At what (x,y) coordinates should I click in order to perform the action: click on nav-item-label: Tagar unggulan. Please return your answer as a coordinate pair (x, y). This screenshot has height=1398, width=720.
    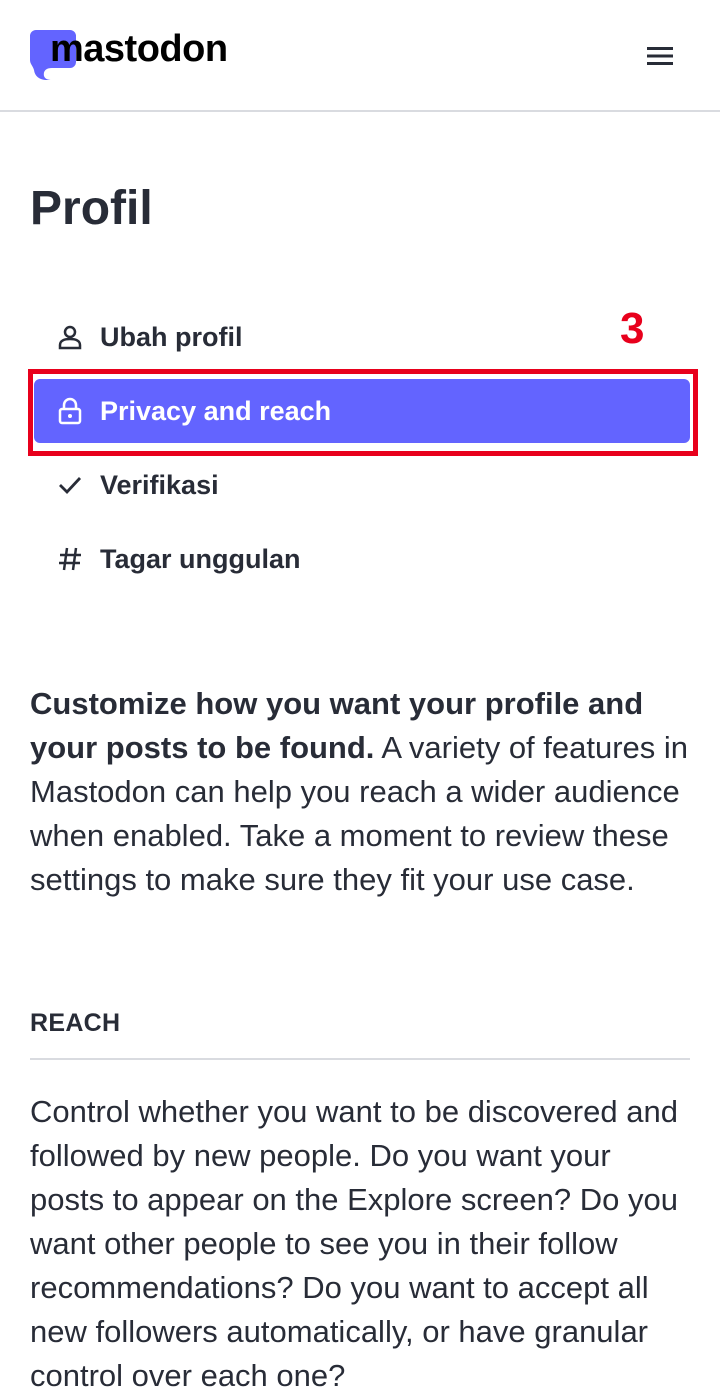
    Looking at the image, I should click on (200, 558).